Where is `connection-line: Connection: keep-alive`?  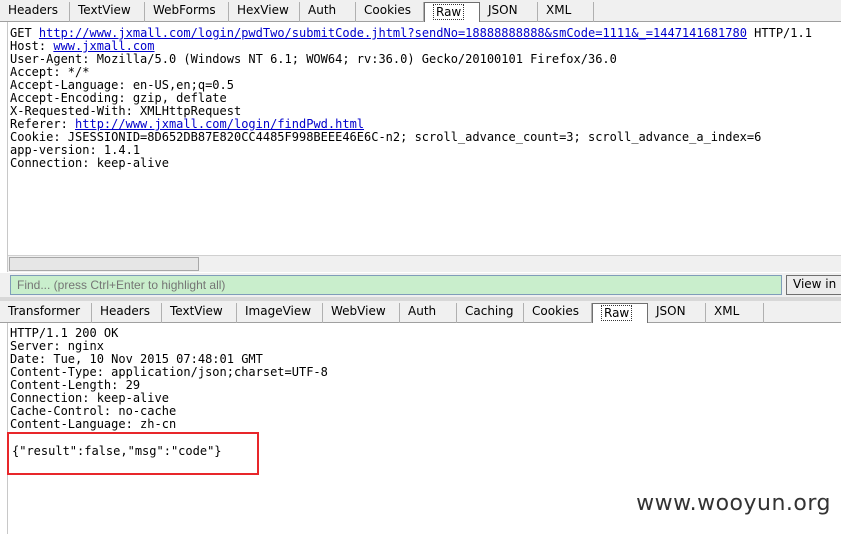
connection-line: Connection: keep-alive is located at coordinates (89, 163).